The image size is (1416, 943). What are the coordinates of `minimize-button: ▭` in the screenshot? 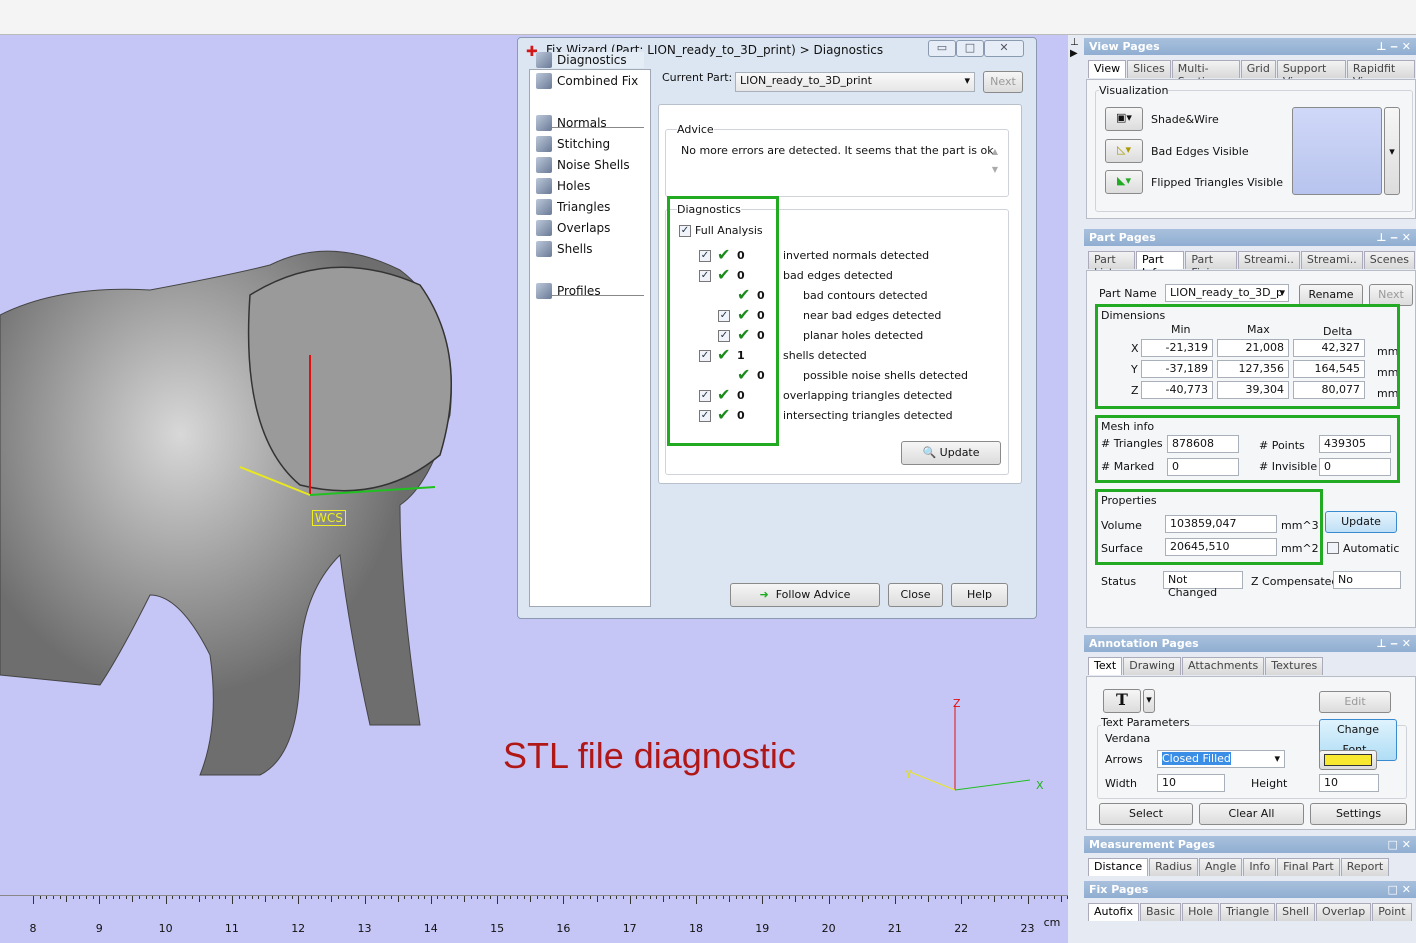 It's located at (942, 48).